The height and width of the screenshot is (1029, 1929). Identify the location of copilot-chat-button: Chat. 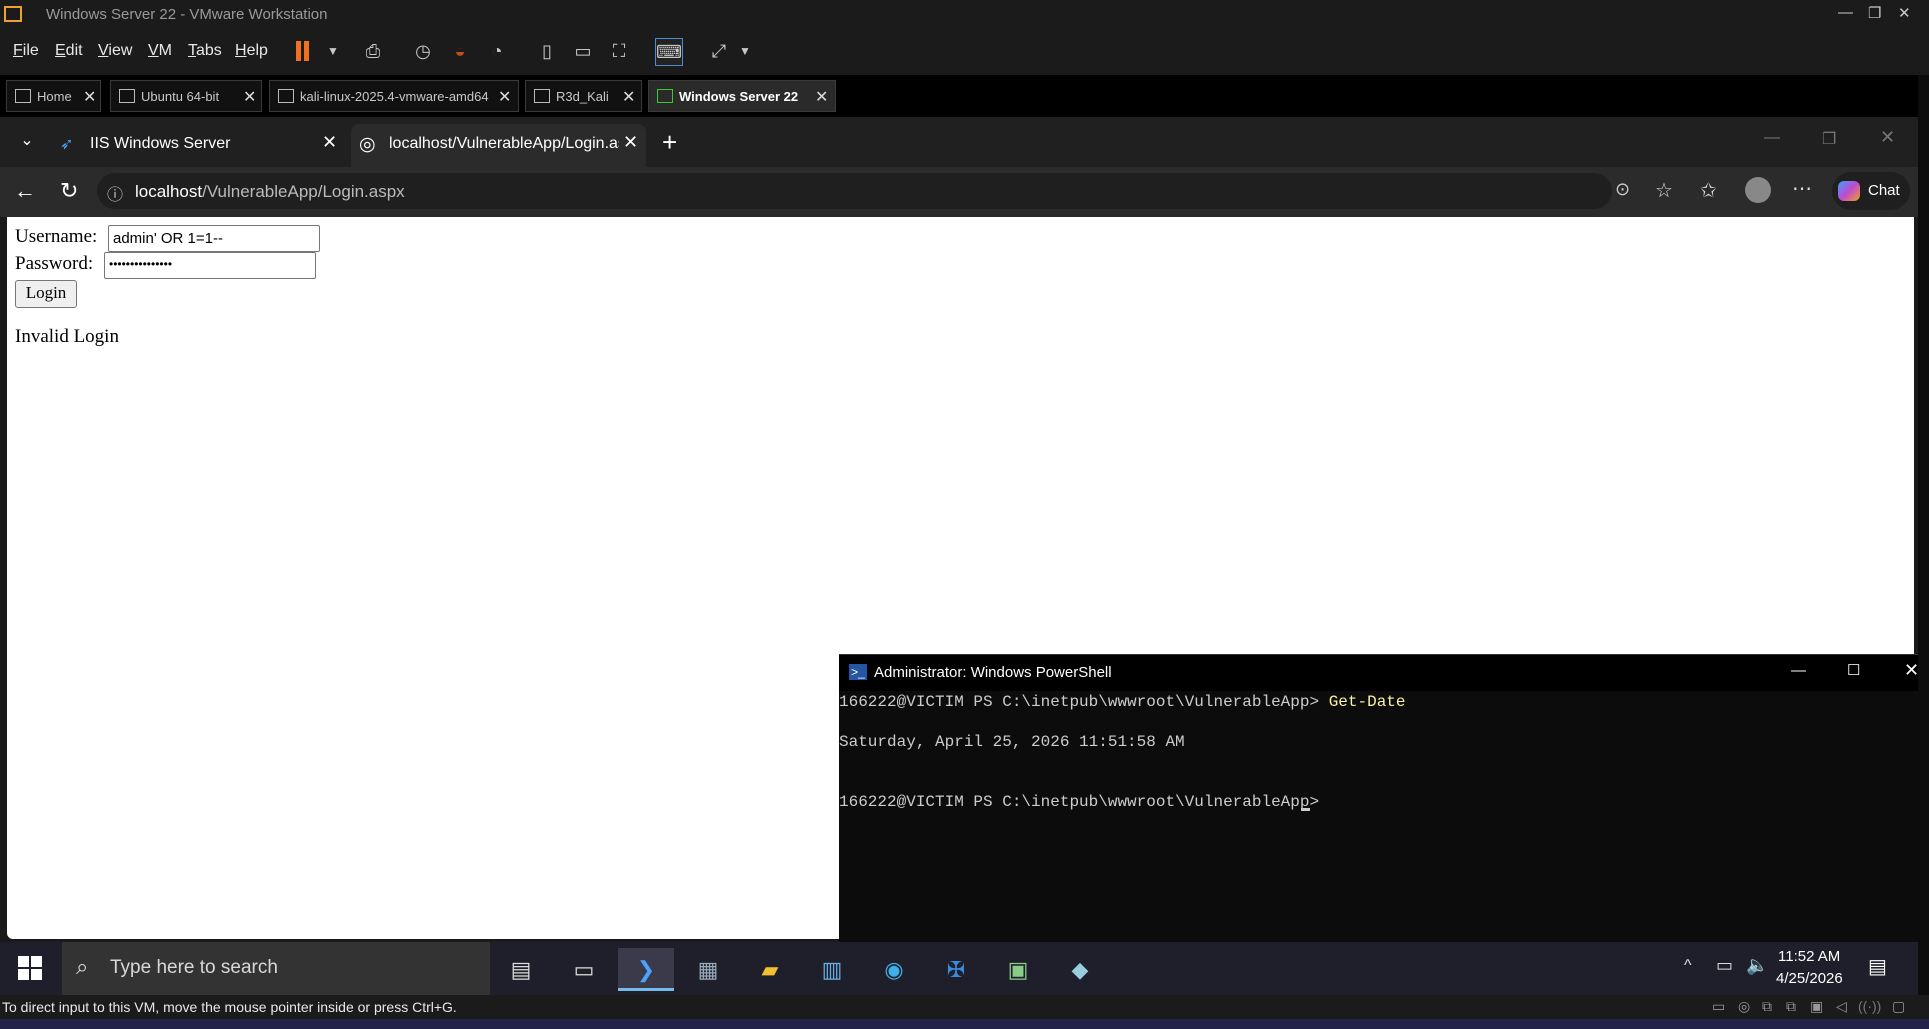
(1871, 191).